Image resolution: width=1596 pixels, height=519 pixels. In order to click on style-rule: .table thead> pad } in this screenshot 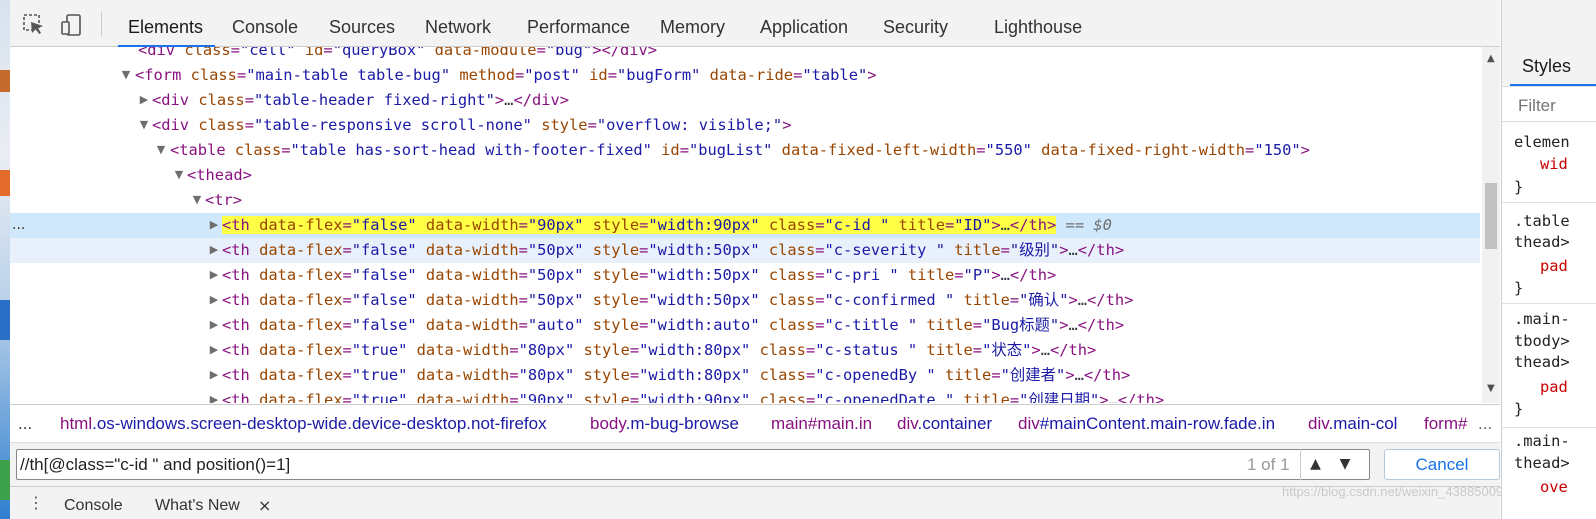, I will do `click(1549, 253)`.